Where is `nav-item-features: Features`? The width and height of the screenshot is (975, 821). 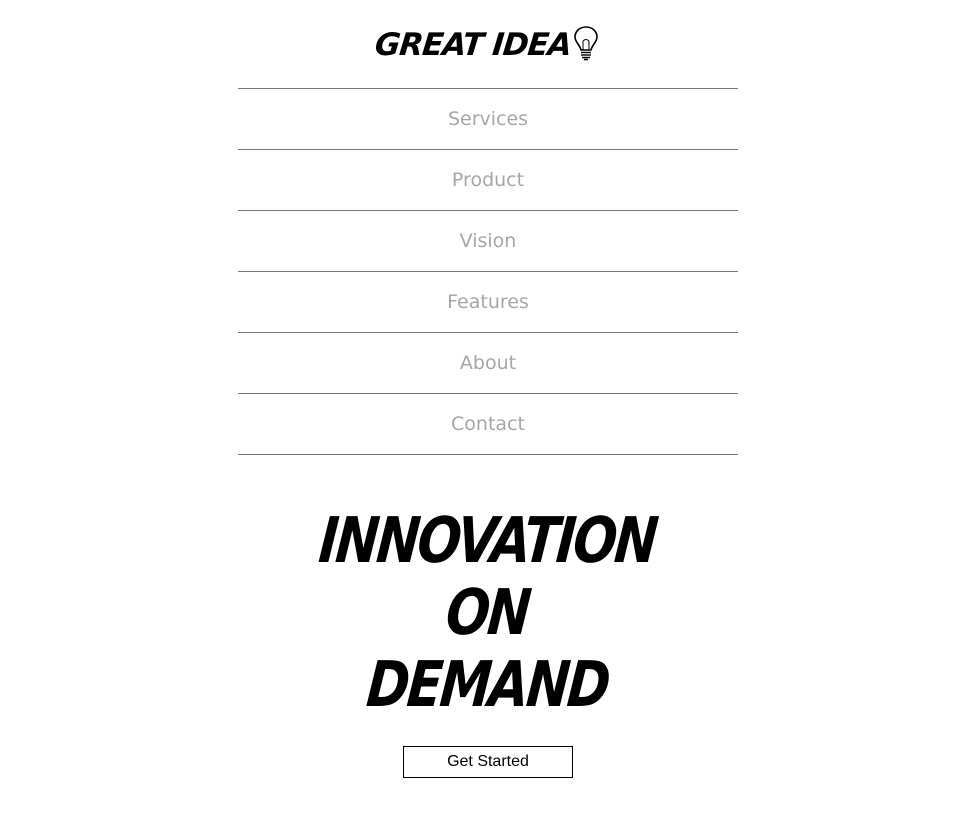
nav-item-features: Features is located at coordinates (488, 302).